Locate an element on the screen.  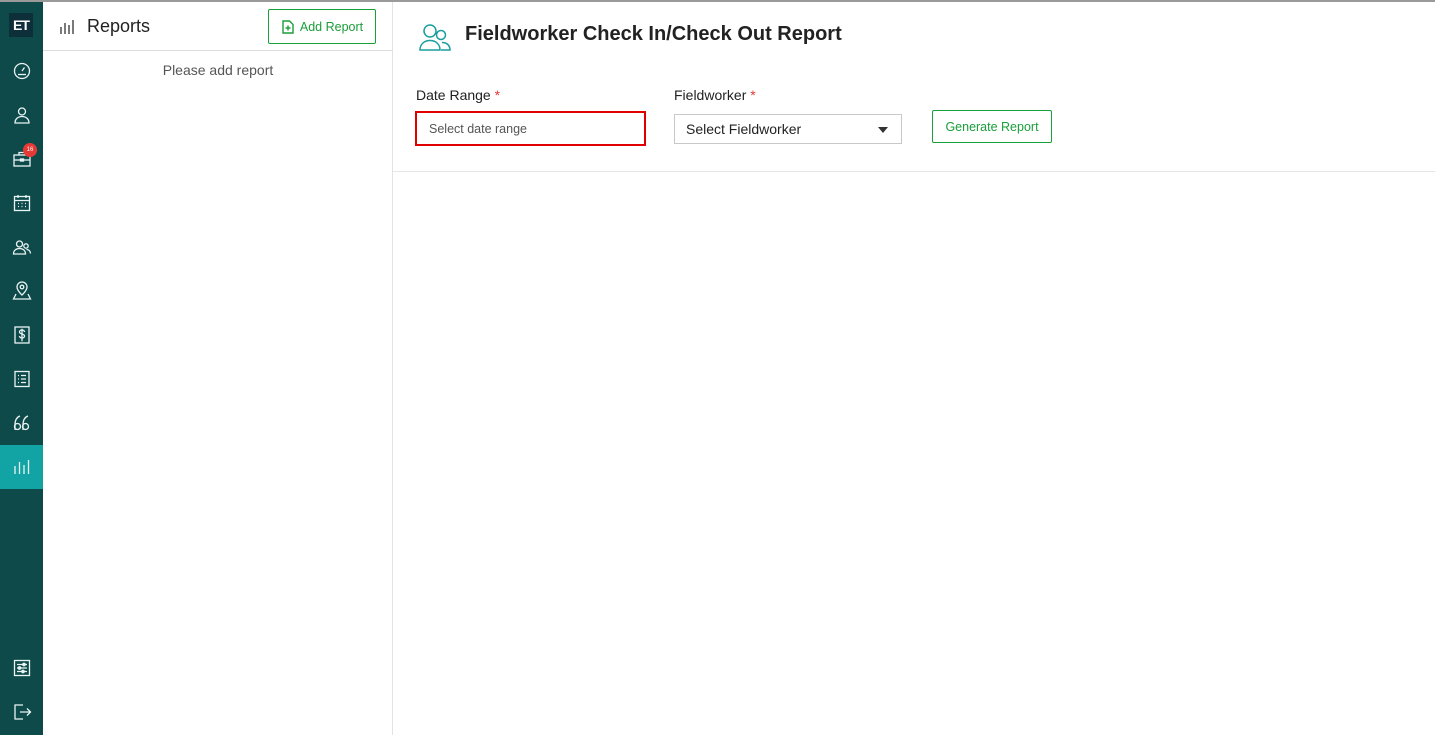
settings-sliders-icon is located at coordinates (21, 668).